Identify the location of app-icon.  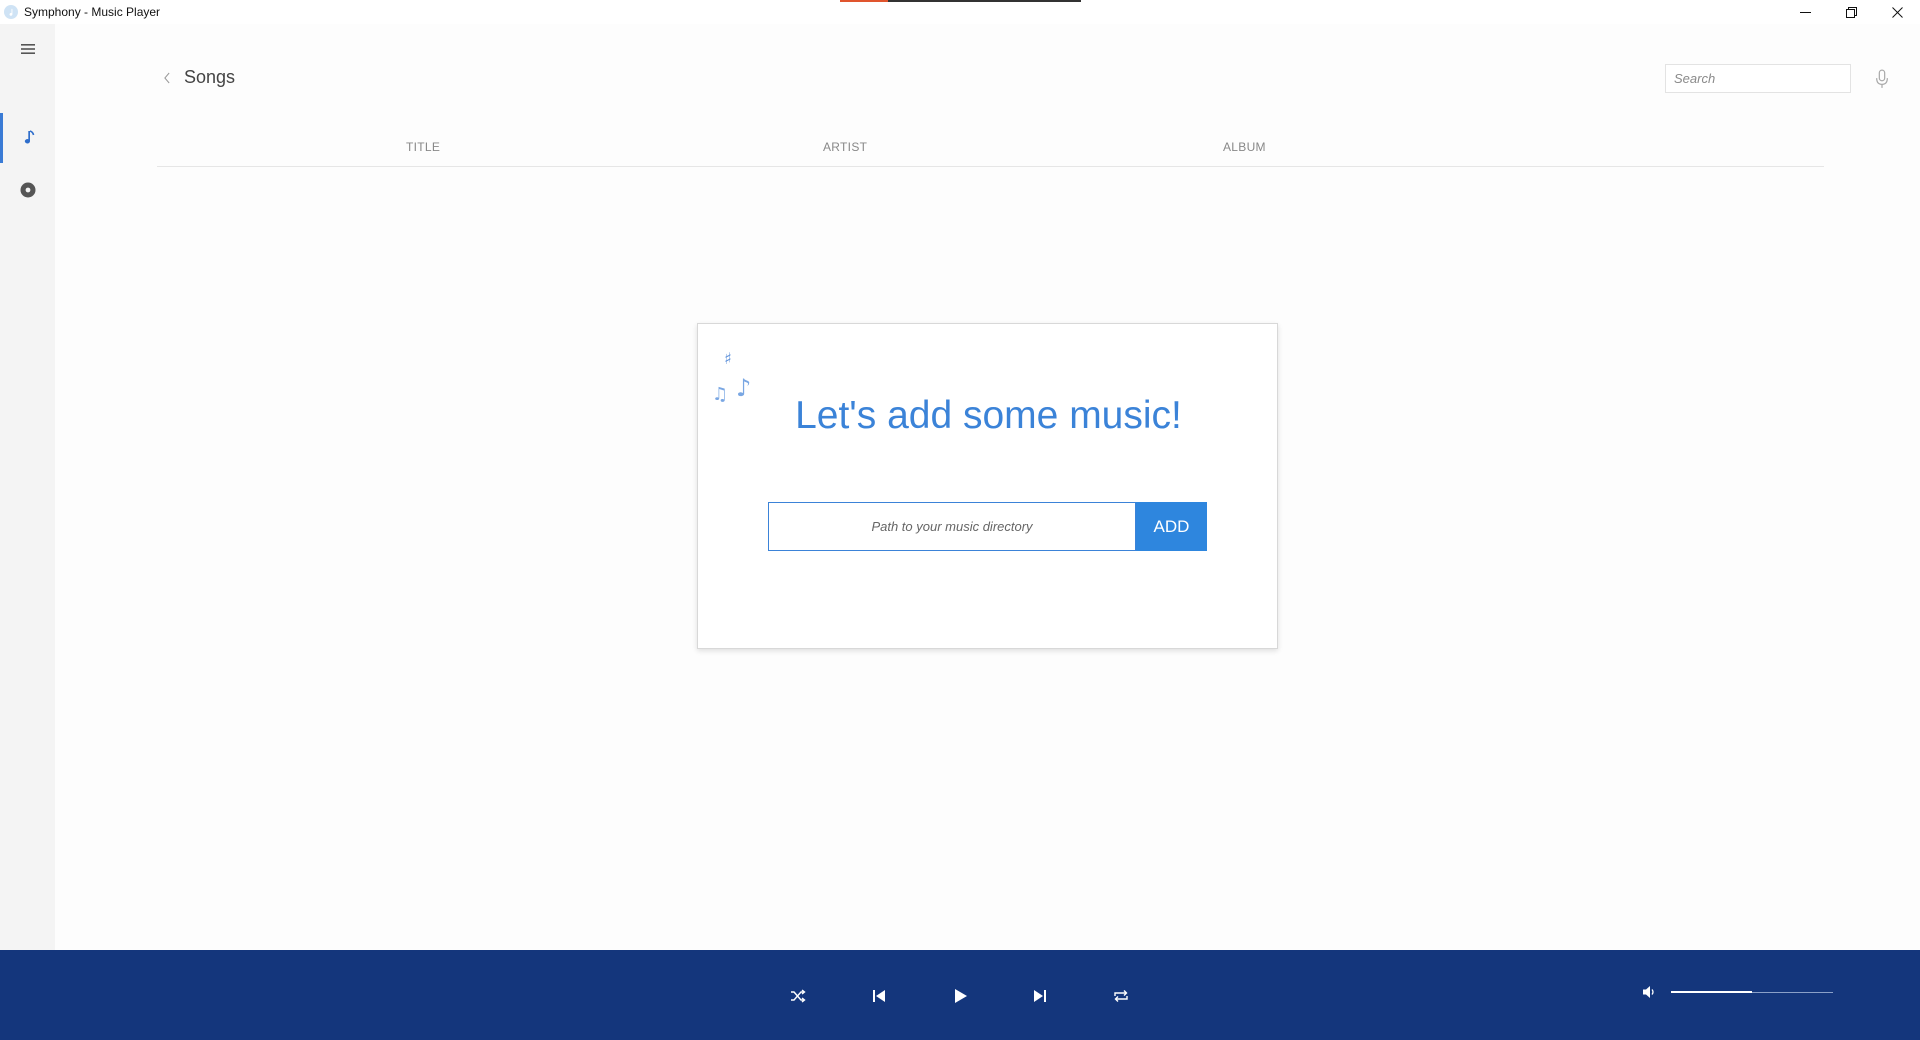
(11, 12).